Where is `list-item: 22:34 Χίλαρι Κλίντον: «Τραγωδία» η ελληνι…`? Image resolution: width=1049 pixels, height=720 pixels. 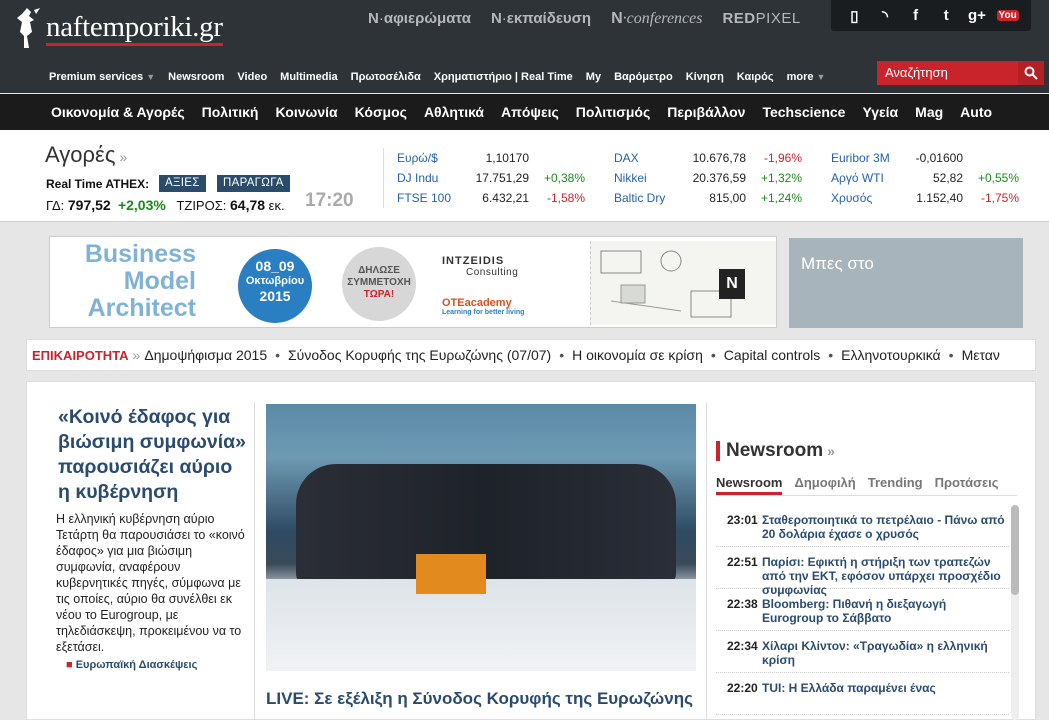
list-item: 22:34 Χίλαρι Κλίντον: «Τραγωδία» η ελληνι… is located at coordinates (862, 652).